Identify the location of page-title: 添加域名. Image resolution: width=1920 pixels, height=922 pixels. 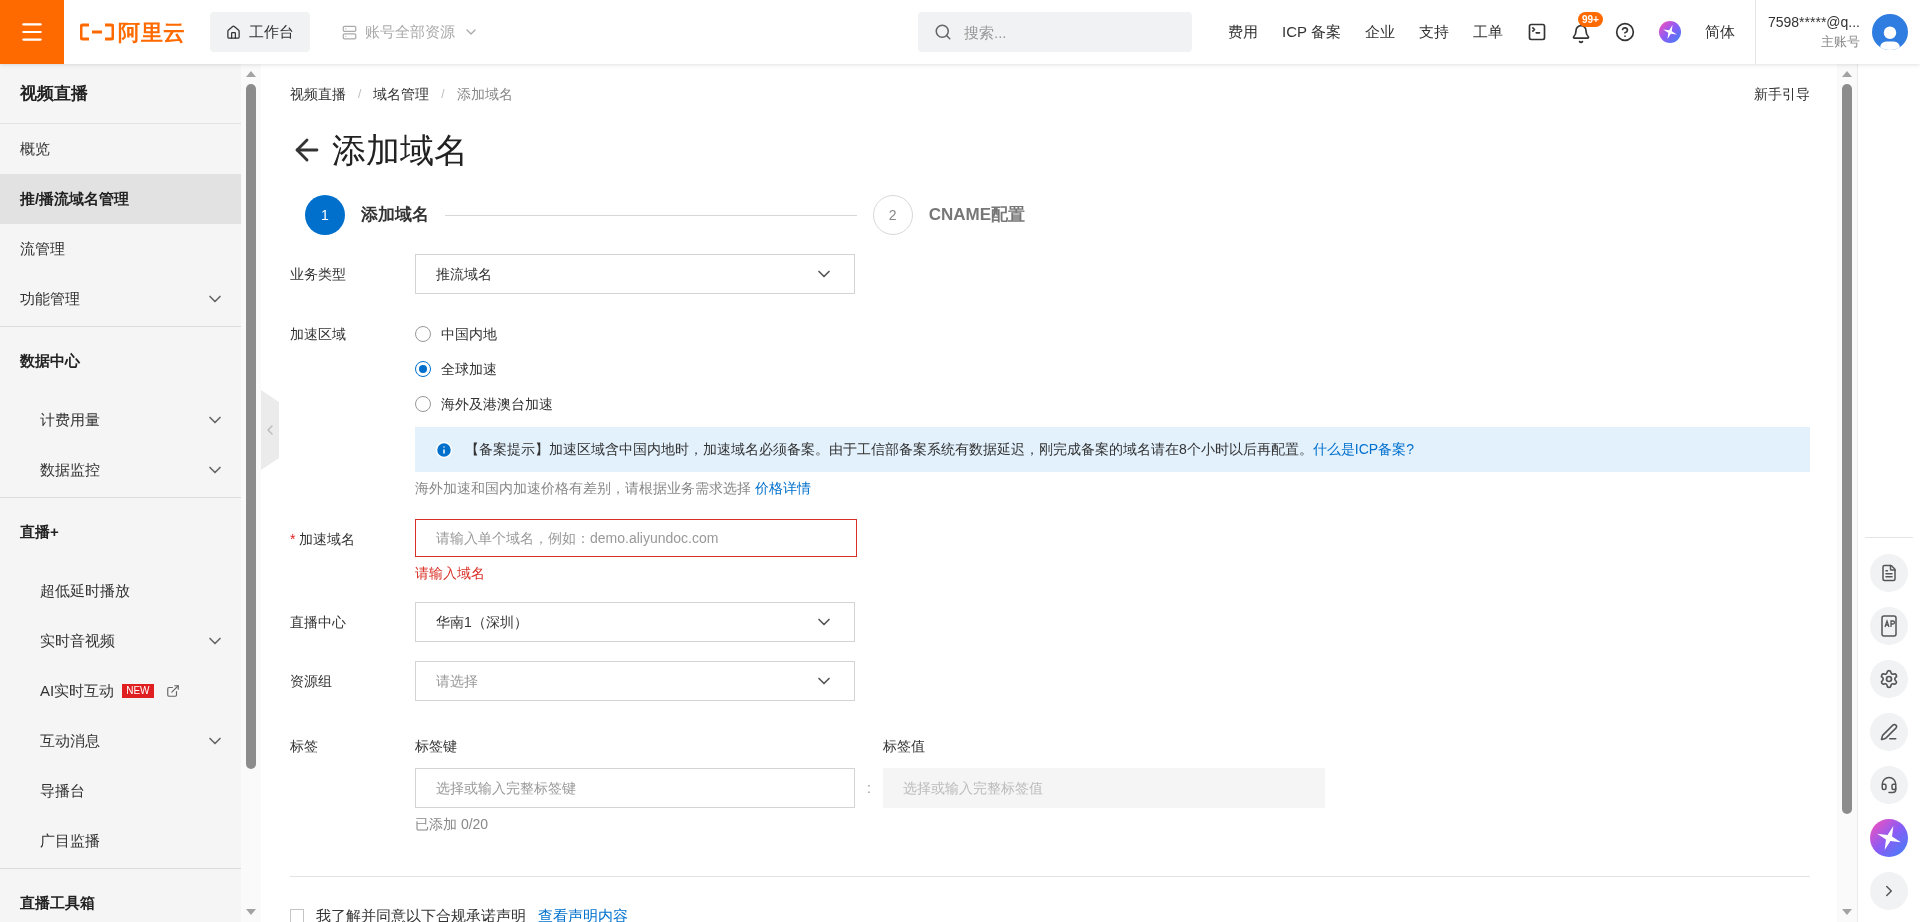
(400, 150).